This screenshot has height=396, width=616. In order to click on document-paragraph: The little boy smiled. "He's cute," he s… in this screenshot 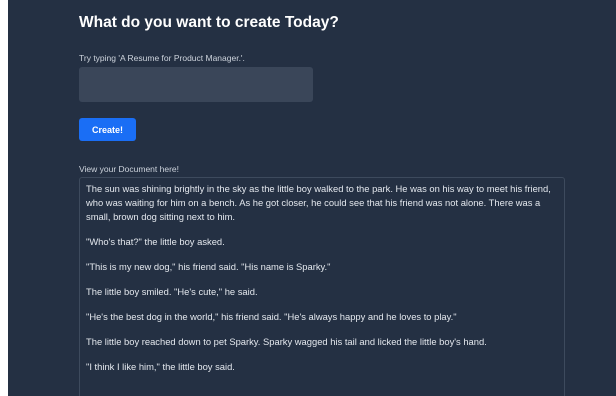, I will do `click(172, 291)`.